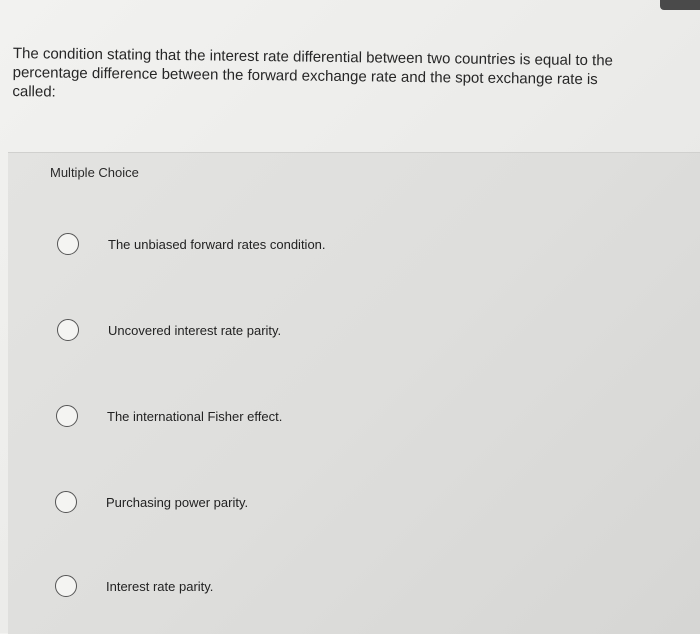 The width and height of the screenshot is (700, 634). I want to click on top-right-button-edge, so click(680, 5).